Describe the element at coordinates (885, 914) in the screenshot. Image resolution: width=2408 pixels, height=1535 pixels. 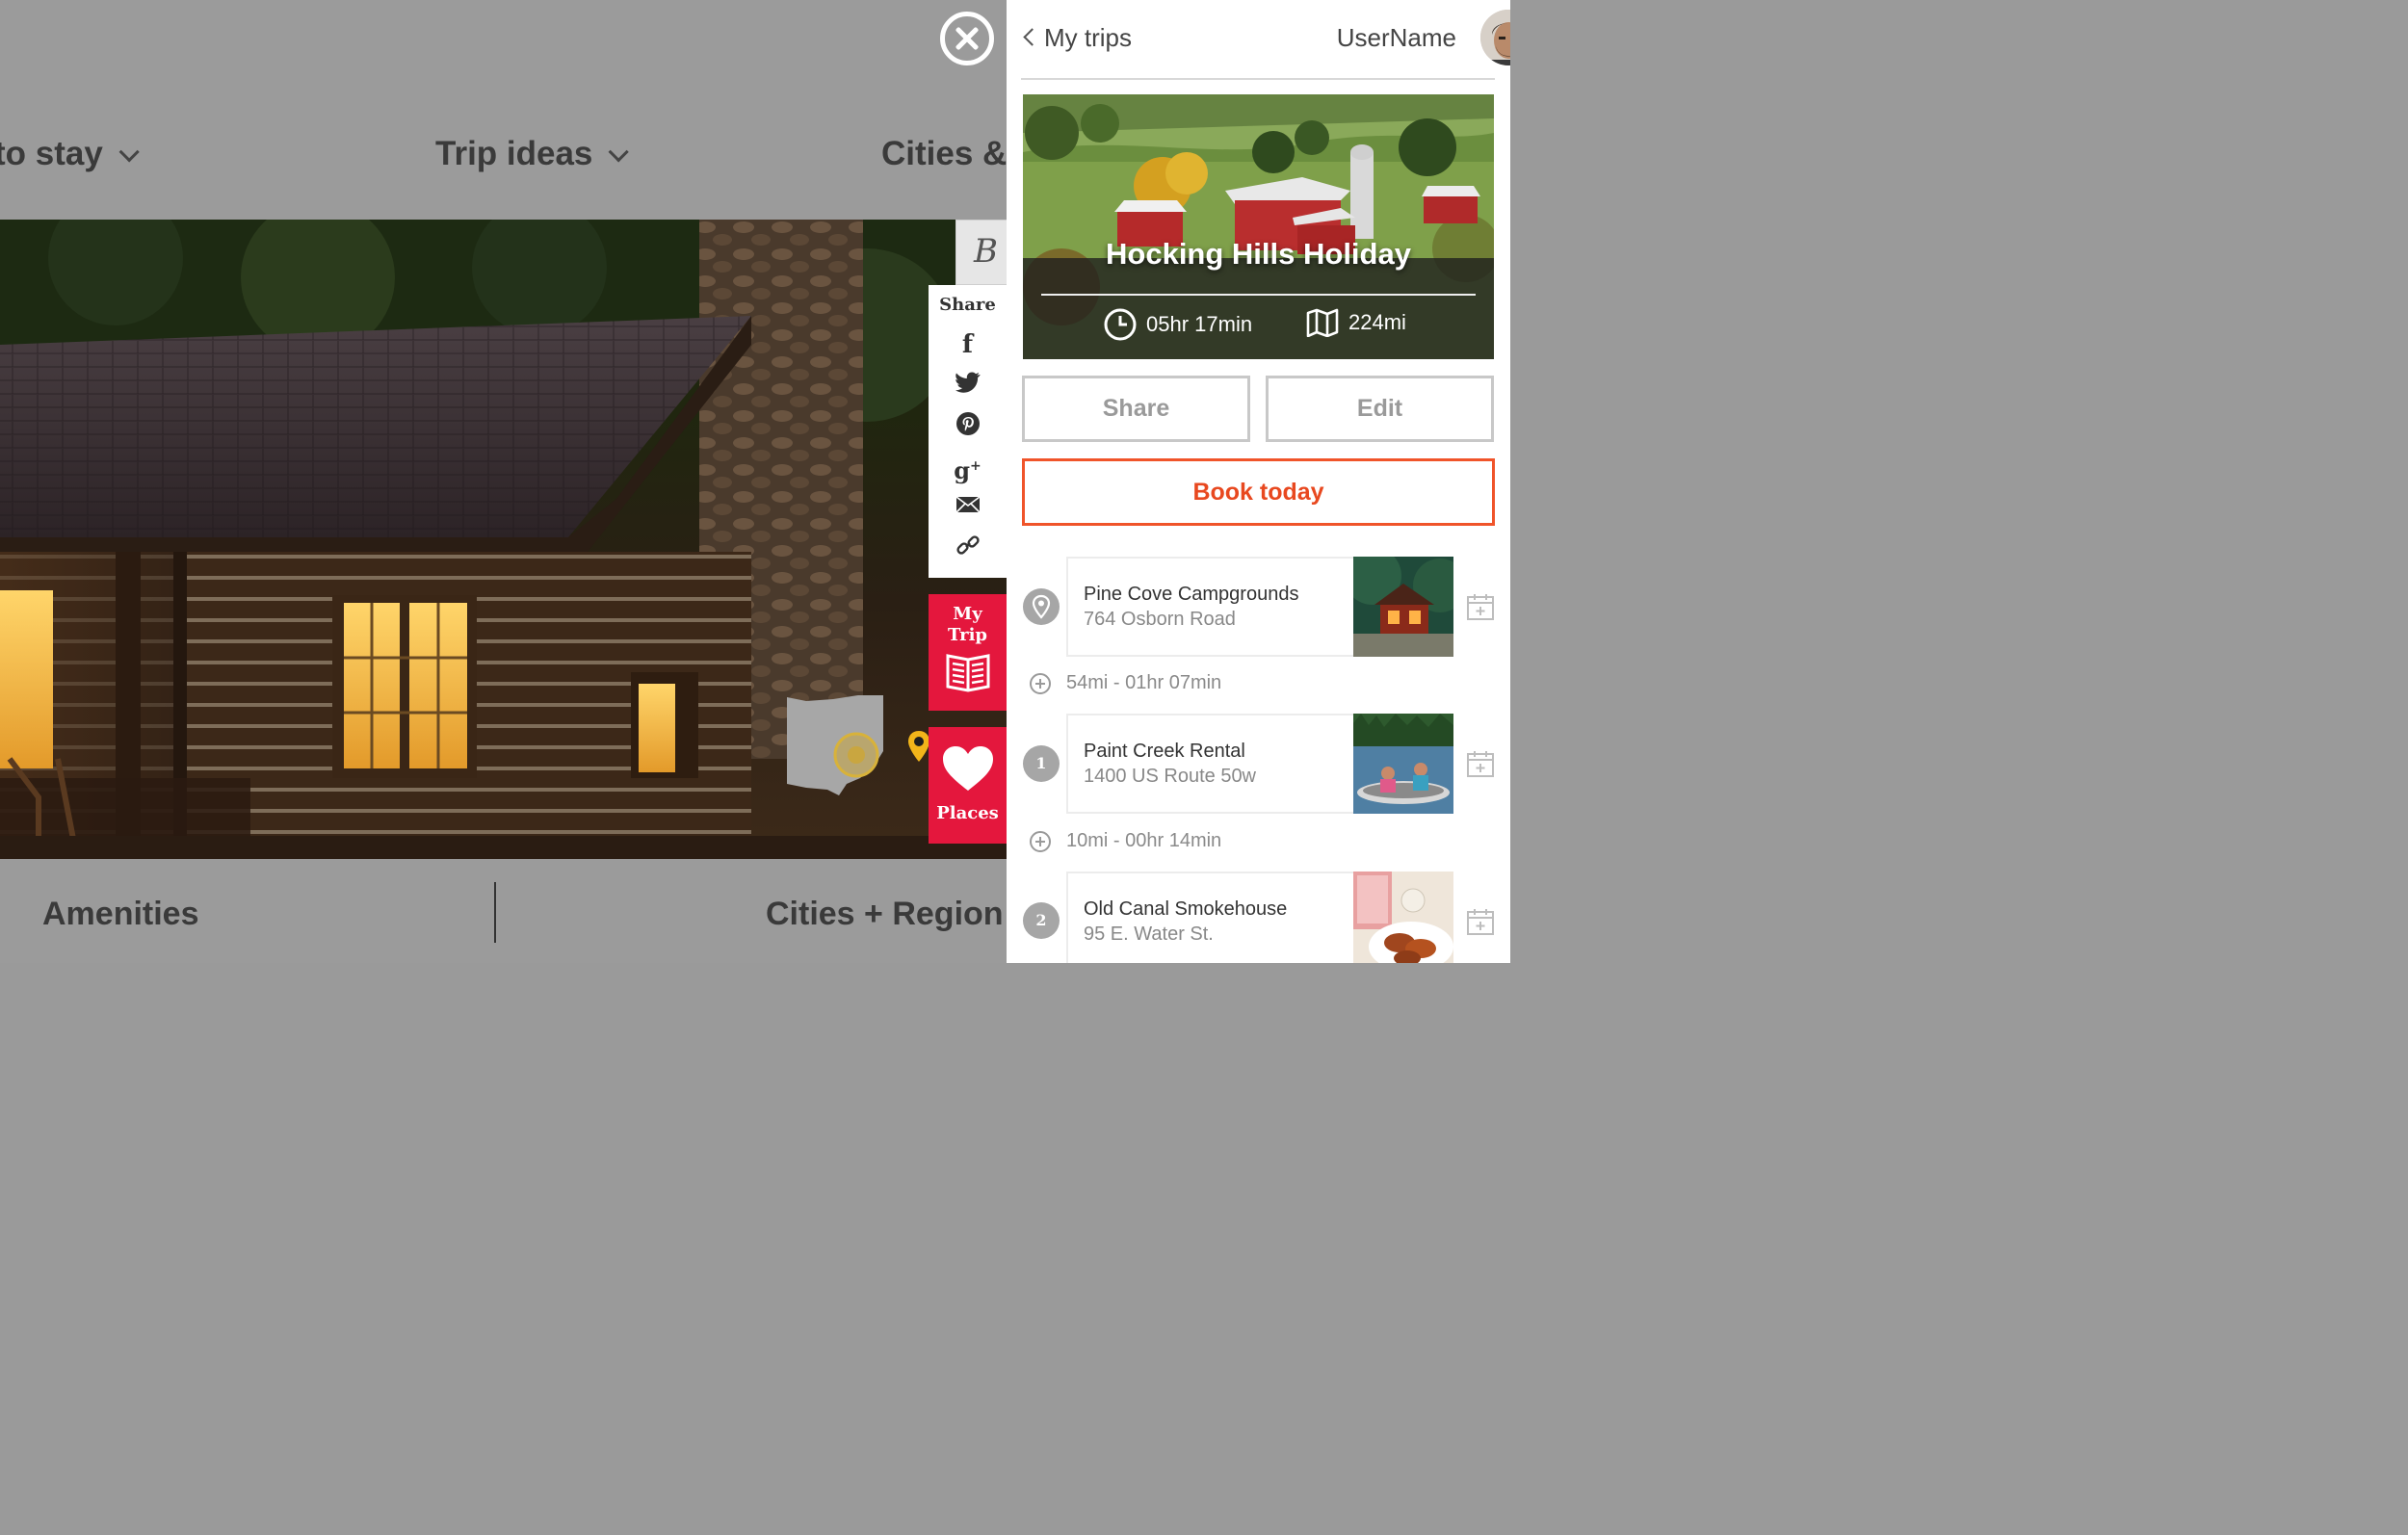
I see `bottom-nav-cities-region: Cities + Region` at that location.